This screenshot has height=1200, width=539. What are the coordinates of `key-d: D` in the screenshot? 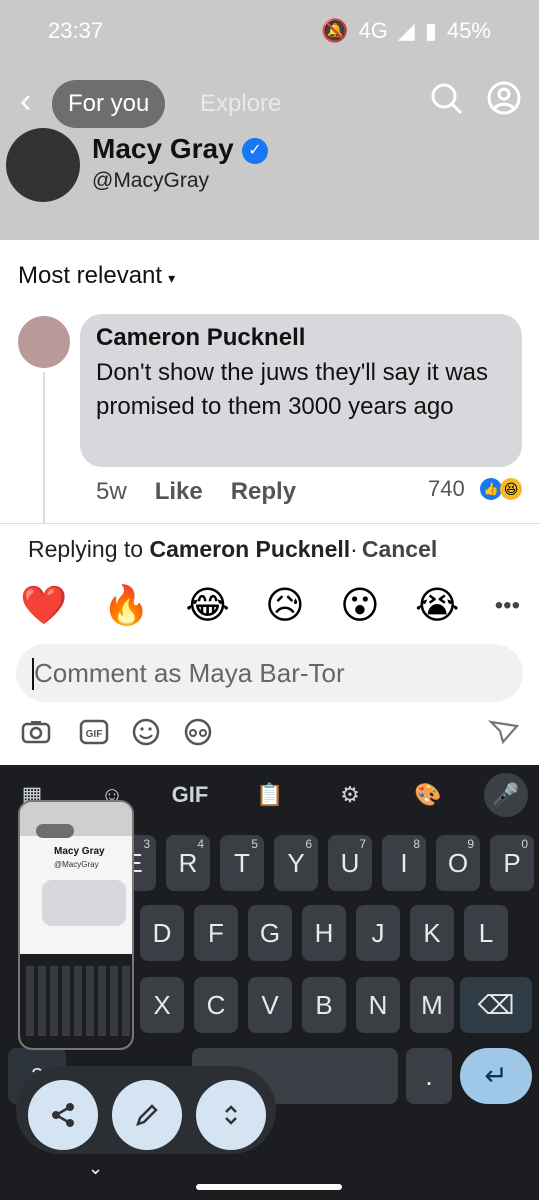 It's located at (162, 933).